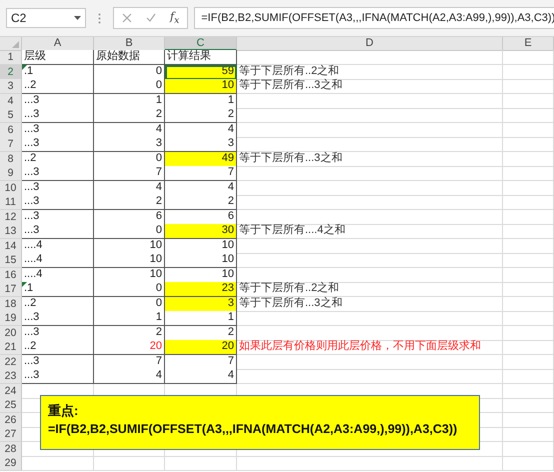 The width and height of the screenshot is (554, 472). Describe the element at coordinates (11, 115) in the screenshot. I see `row-header: 5` at that location.